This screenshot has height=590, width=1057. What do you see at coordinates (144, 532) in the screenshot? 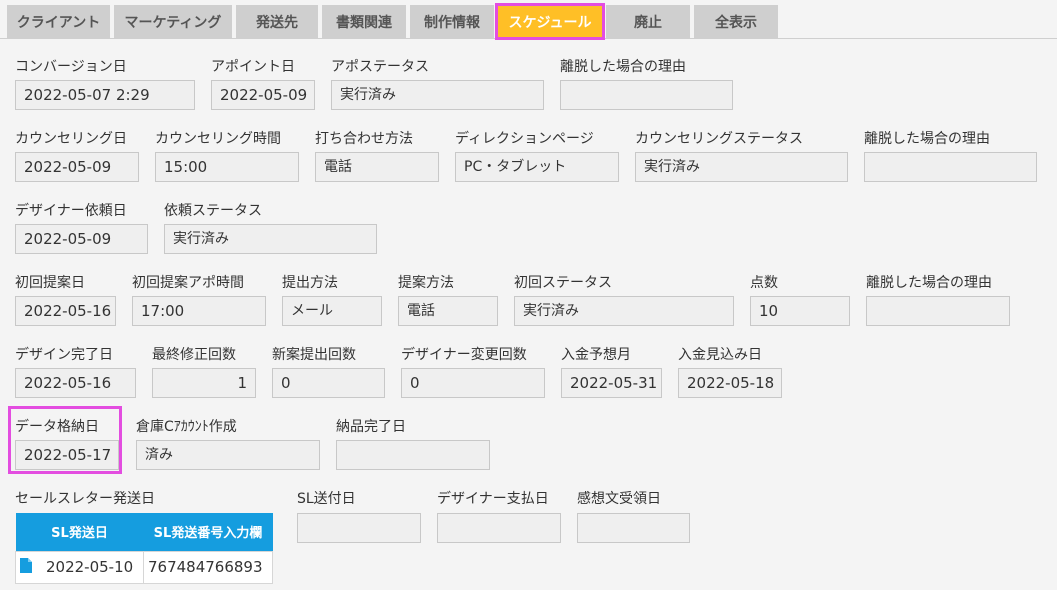
I see `sl-table-header: SL発送日 SL発送番号入力欄` at bounding box center [144, 532].